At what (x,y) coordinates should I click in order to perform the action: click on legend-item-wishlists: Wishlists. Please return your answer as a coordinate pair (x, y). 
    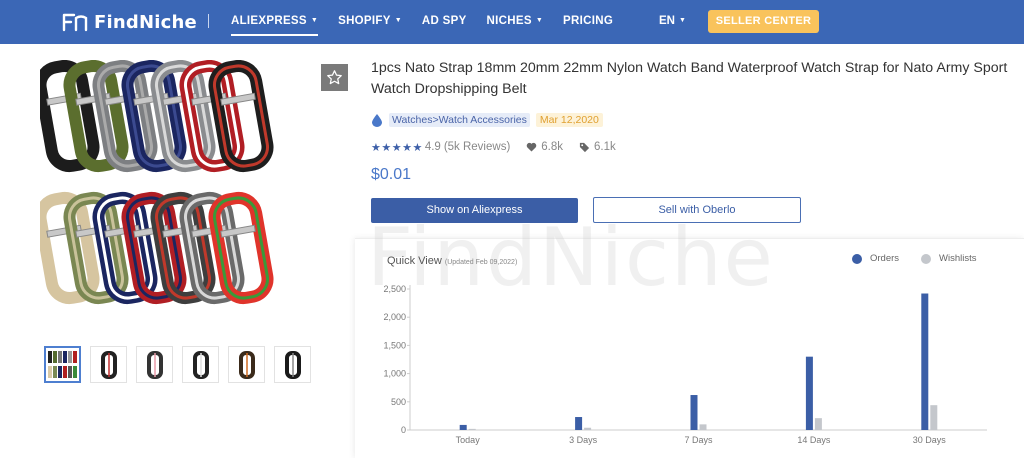
    Looking at the image, I should click on (949, 258).